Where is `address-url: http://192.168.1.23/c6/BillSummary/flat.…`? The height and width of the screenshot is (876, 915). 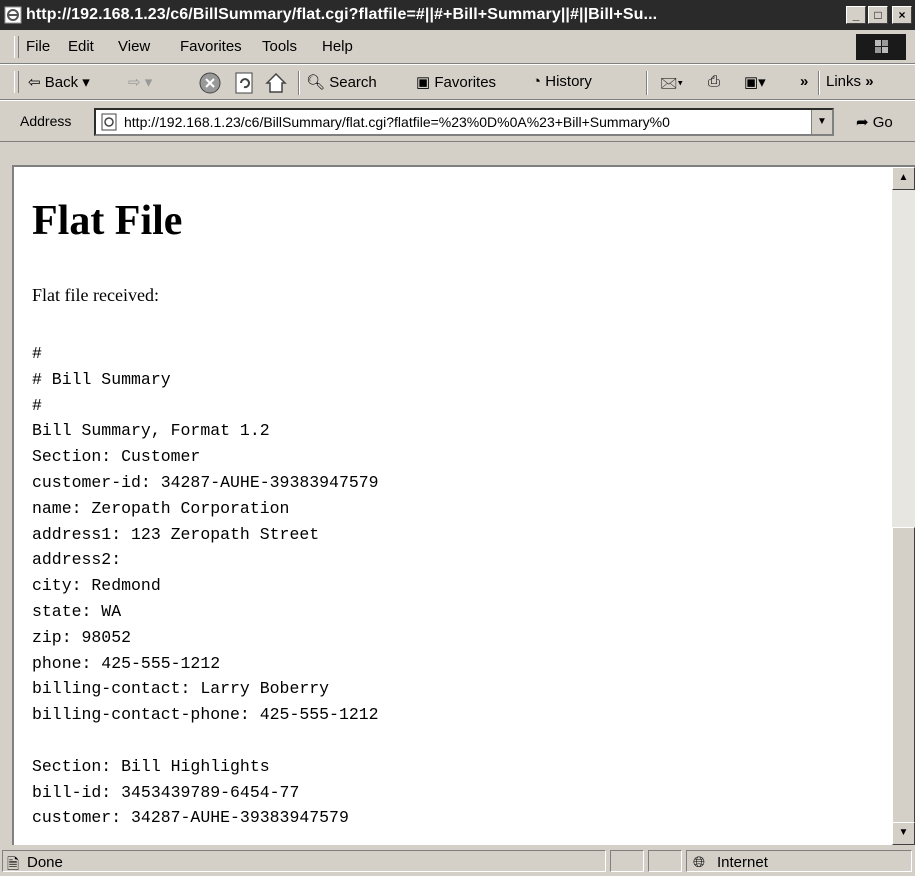 address-url: http://192.168.1.23/c6/BillSummary/flat.… is located at coordinates (397, 122).